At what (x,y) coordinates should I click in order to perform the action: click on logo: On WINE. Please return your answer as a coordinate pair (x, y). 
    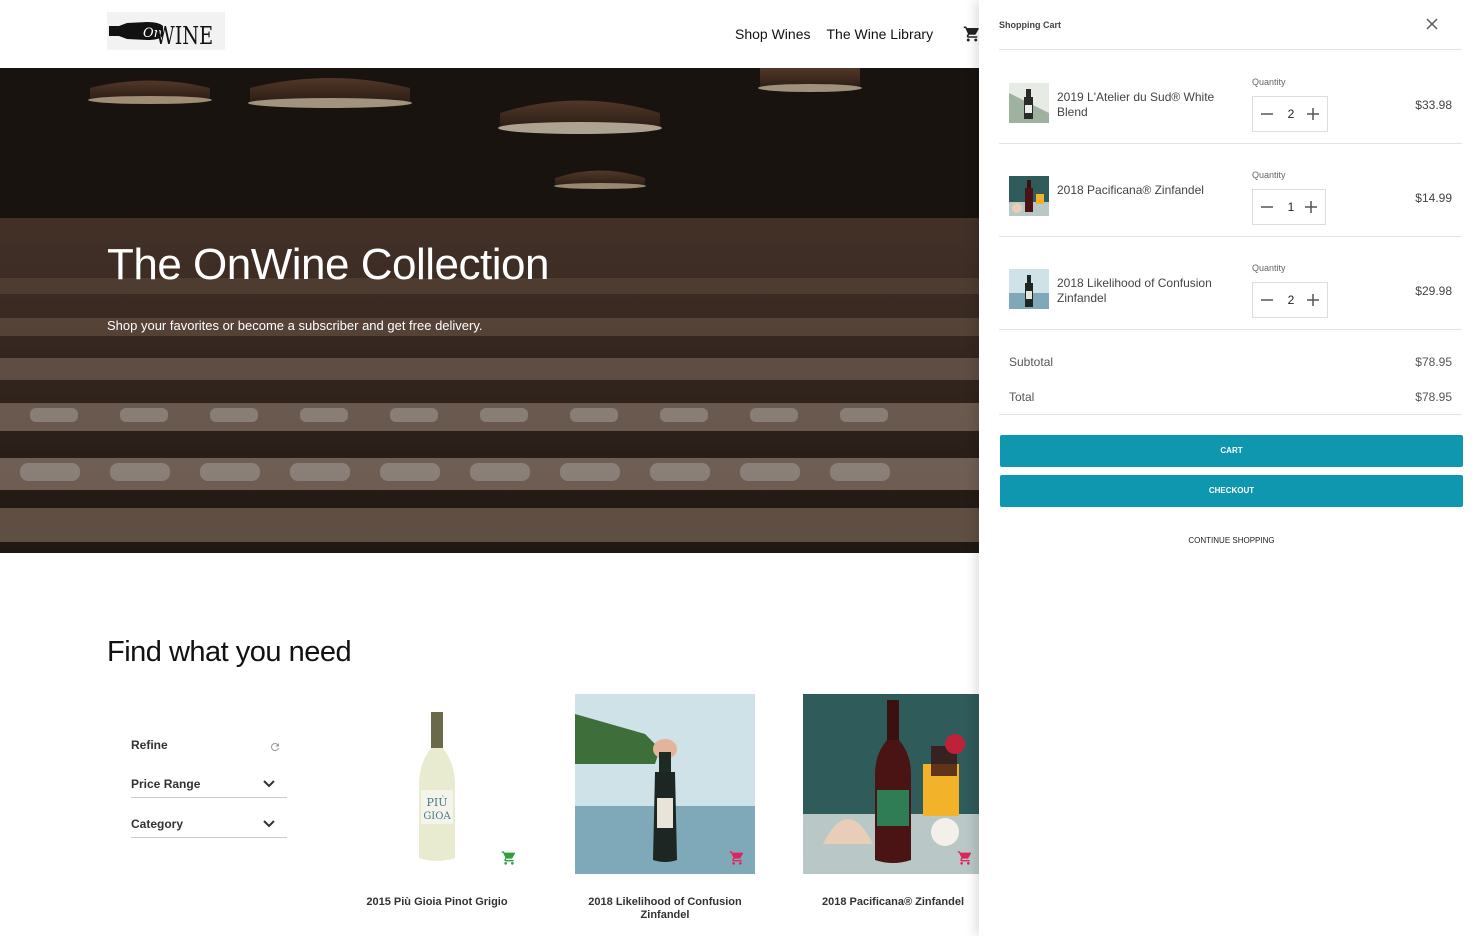
    Looking at the image, I should click on (166, 31).